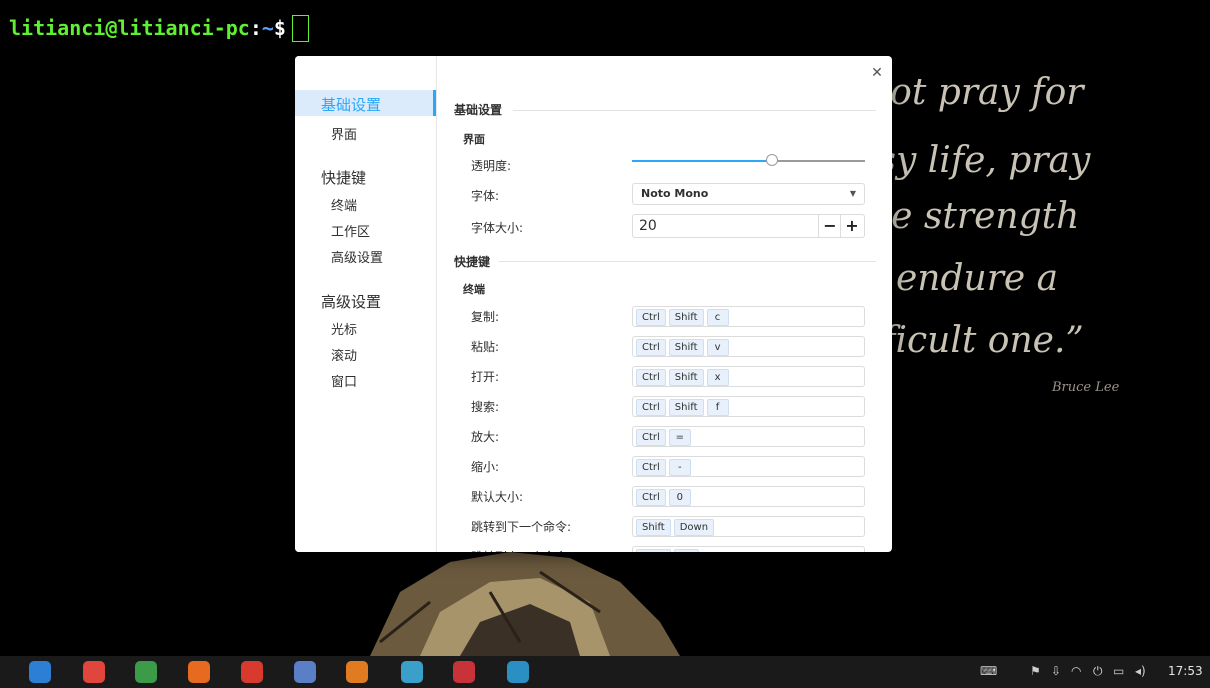  I want to click on record-icon, so click(94, 672).